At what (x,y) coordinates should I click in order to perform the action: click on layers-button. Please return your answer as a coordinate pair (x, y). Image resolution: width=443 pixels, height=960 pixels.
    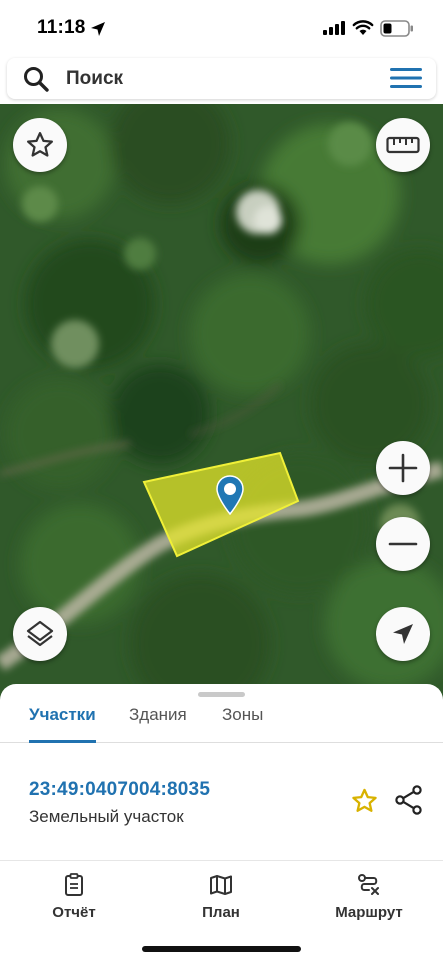
    Looking at the image, I should click on (40, 634).